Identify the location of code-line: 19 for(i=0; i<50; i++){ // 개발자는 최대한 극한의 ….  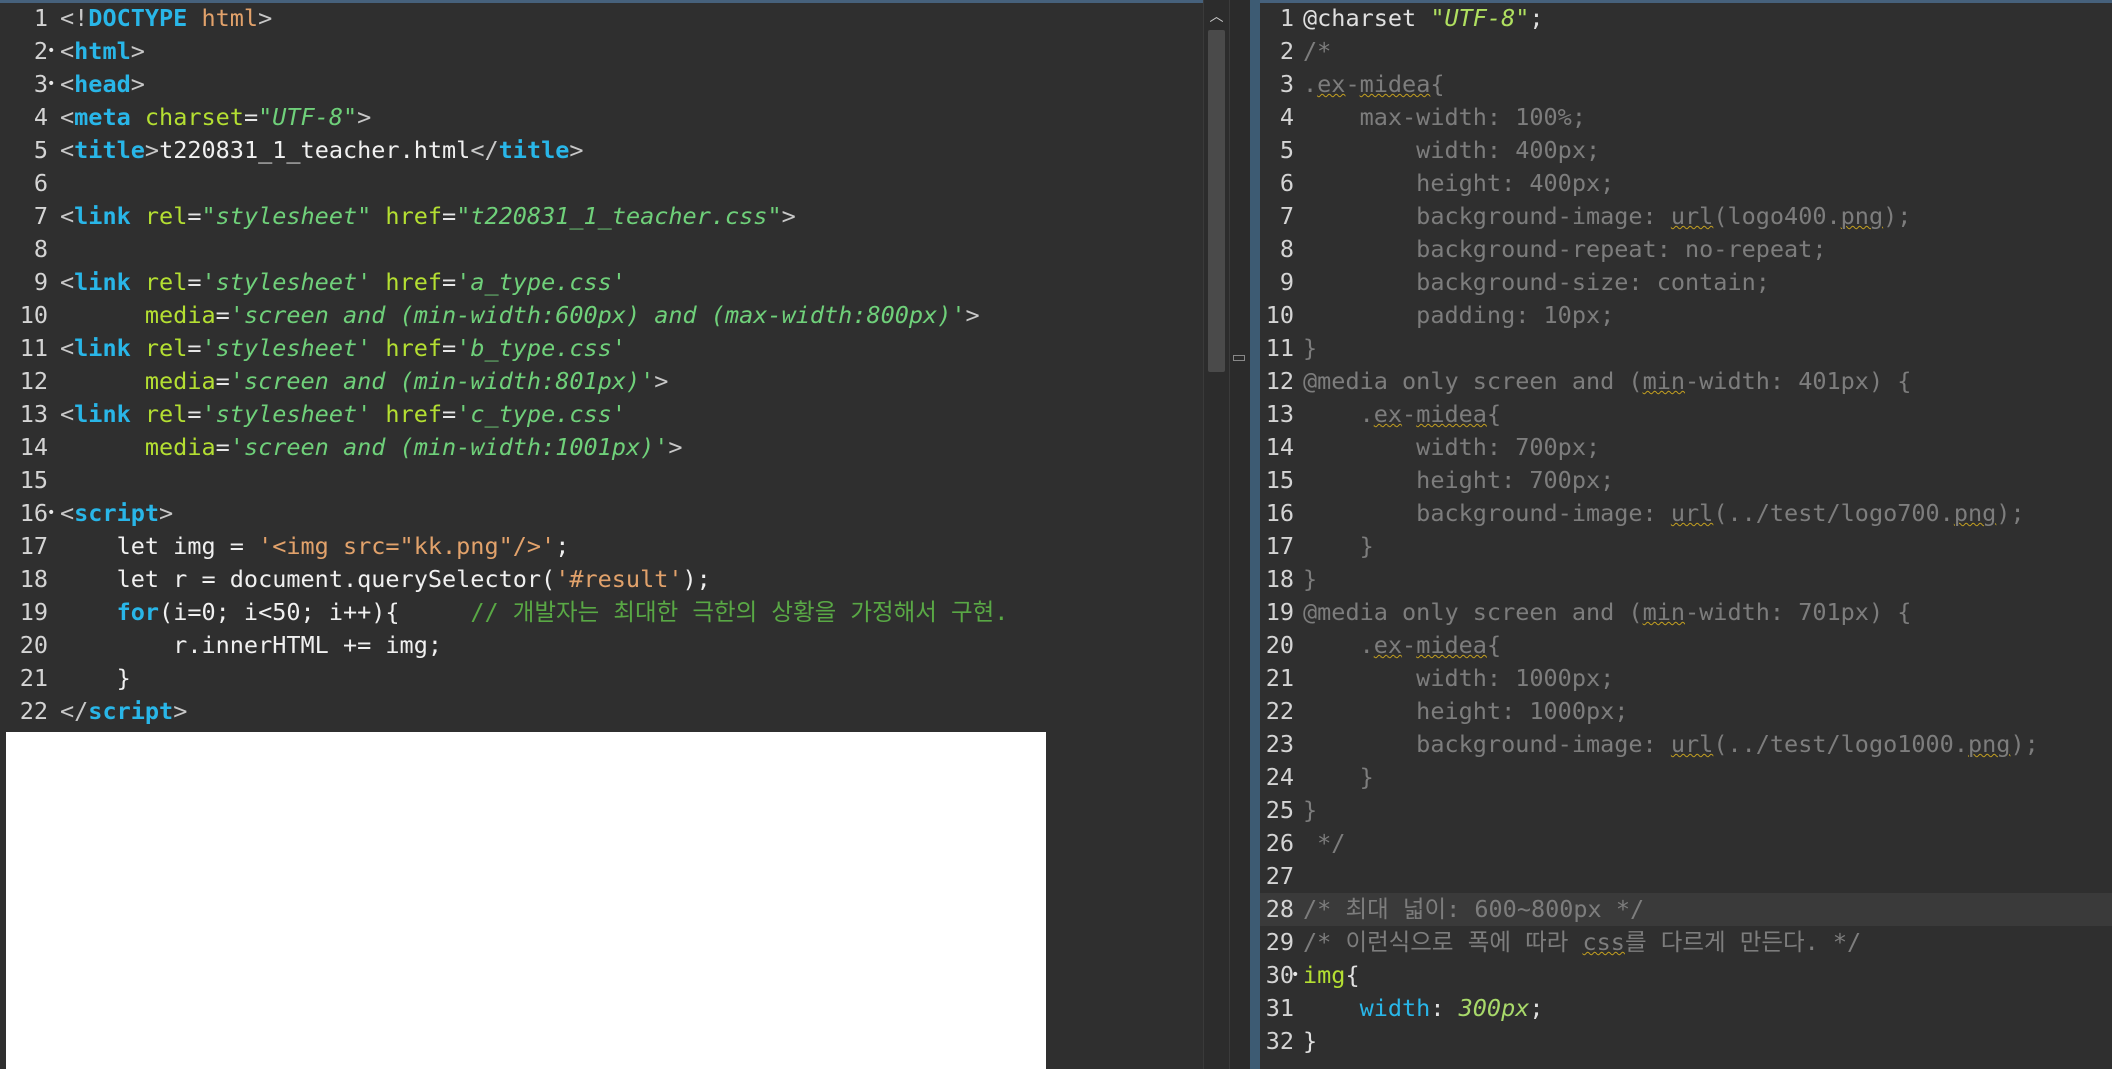
(602, 612).